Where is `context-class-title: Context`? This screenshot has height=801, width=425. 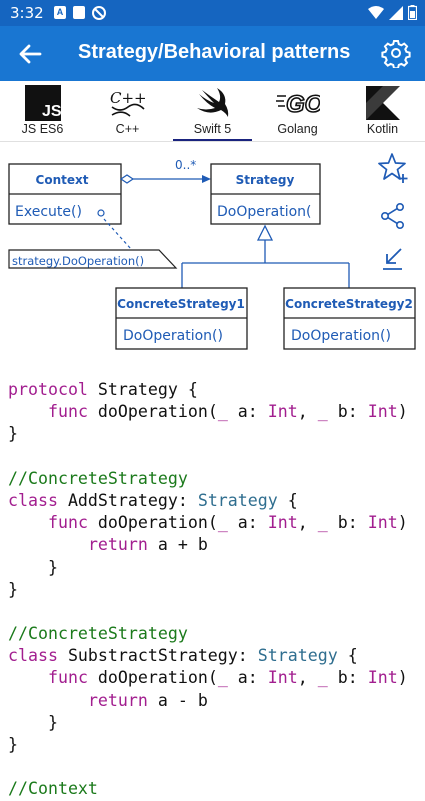
context-class-title: Context is located at coordinates (62, 180).